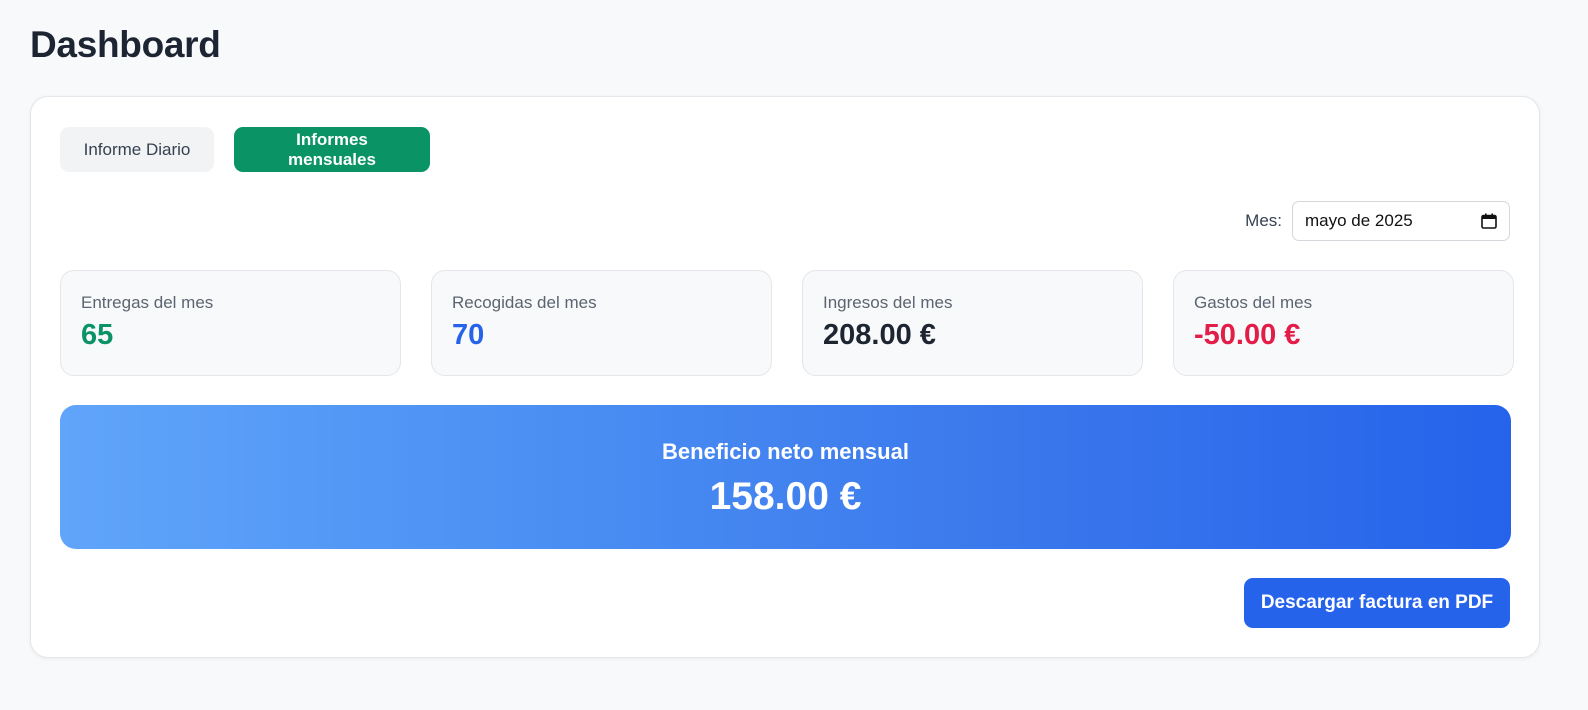 This screenshot has height=710, width=1588. What do you see at coordinates (785, 451) in the screenshot?
I see `net-profit-label: Beneficio neto mensual` at bounding box center [785, 451].